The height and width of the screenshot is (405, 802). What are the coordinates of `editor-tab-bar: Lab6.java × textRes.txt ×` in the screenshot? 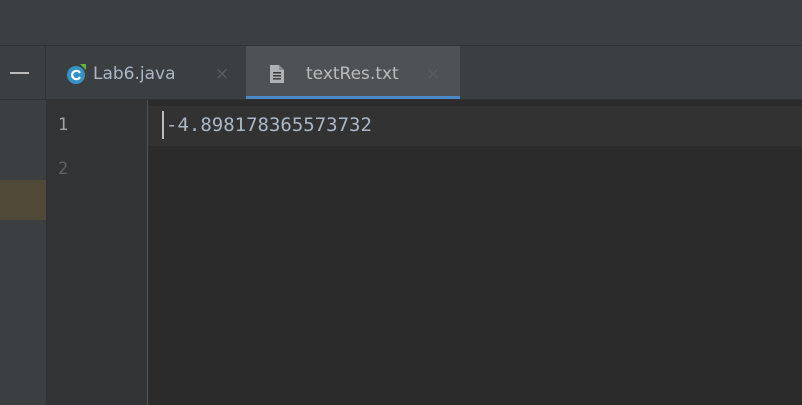 It's located at (401, 73).